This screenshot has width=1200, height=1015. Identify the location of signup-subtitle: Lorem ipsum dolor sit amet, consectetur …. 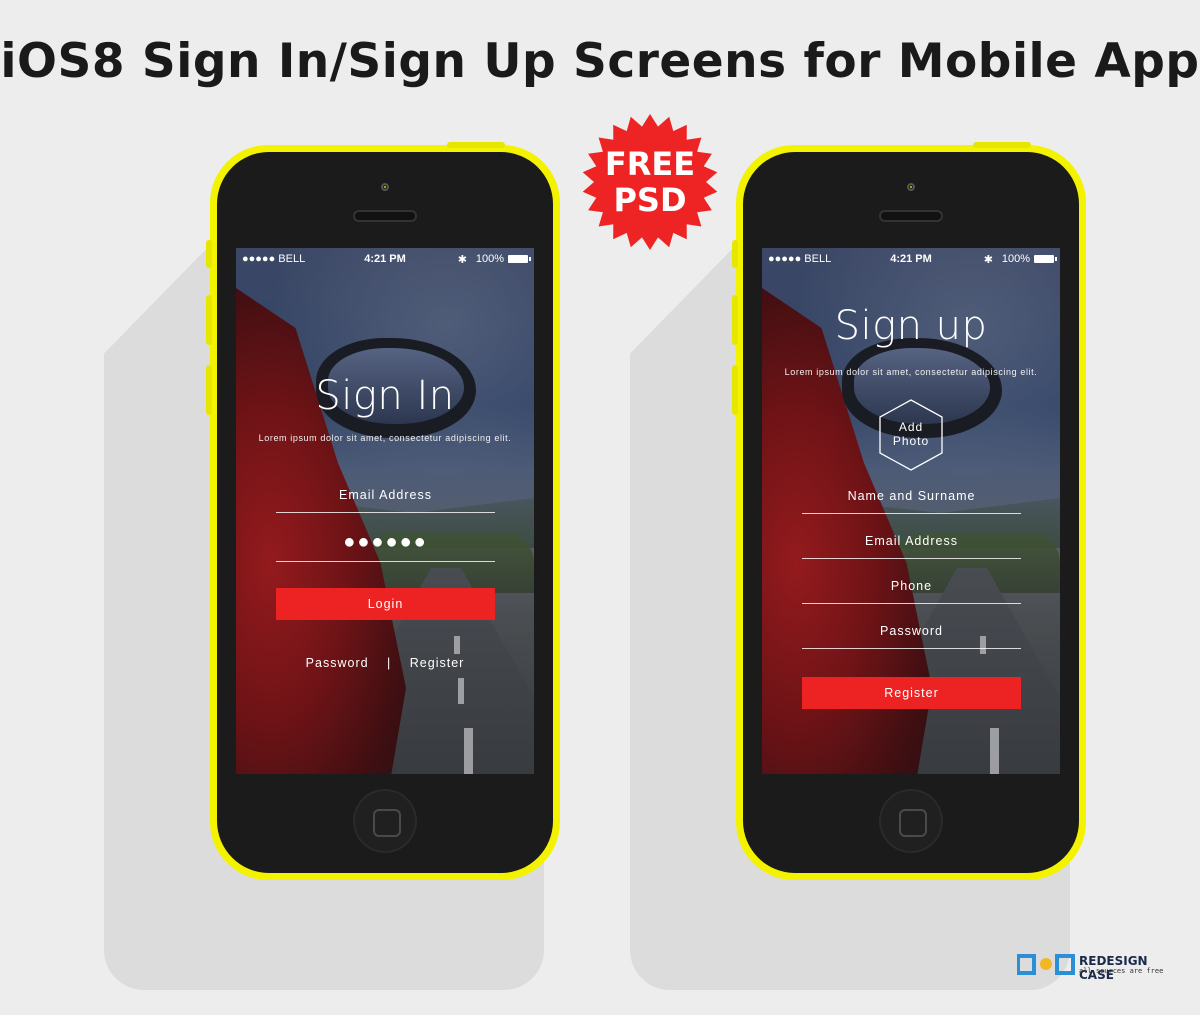
(911, 372).